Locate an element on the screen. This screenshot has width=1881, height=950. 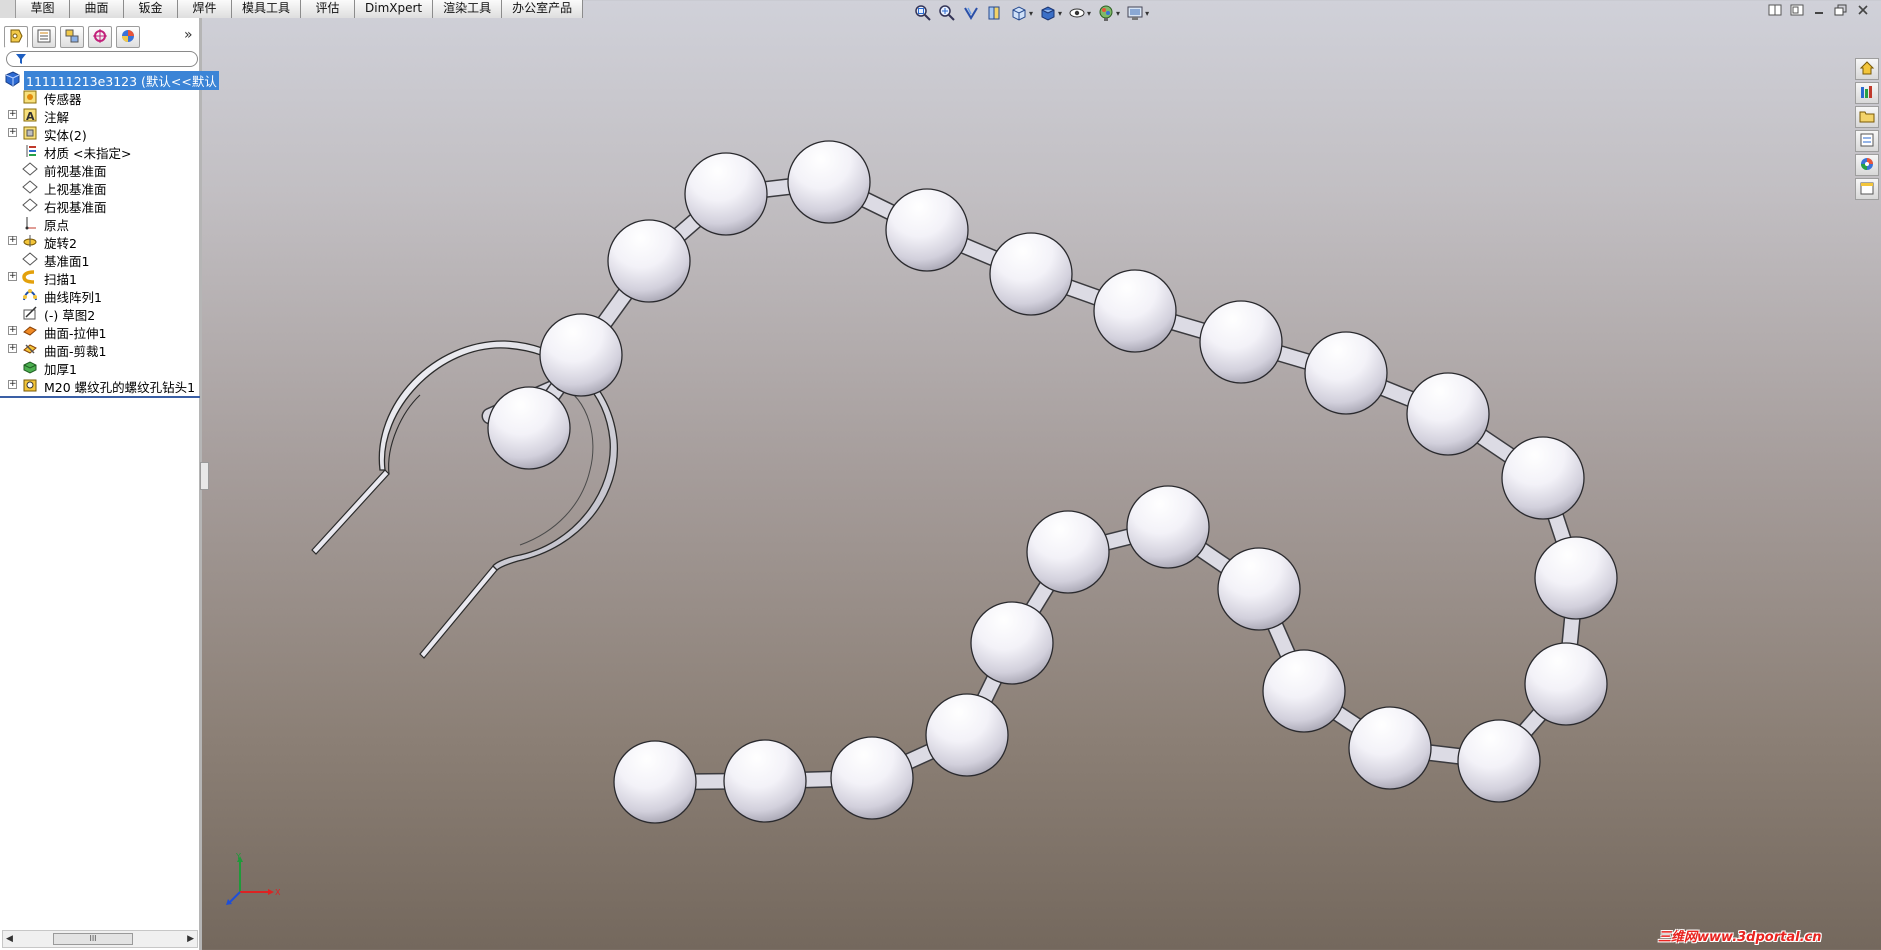
zoom-to-area-button is located at coordinates (947, 13).